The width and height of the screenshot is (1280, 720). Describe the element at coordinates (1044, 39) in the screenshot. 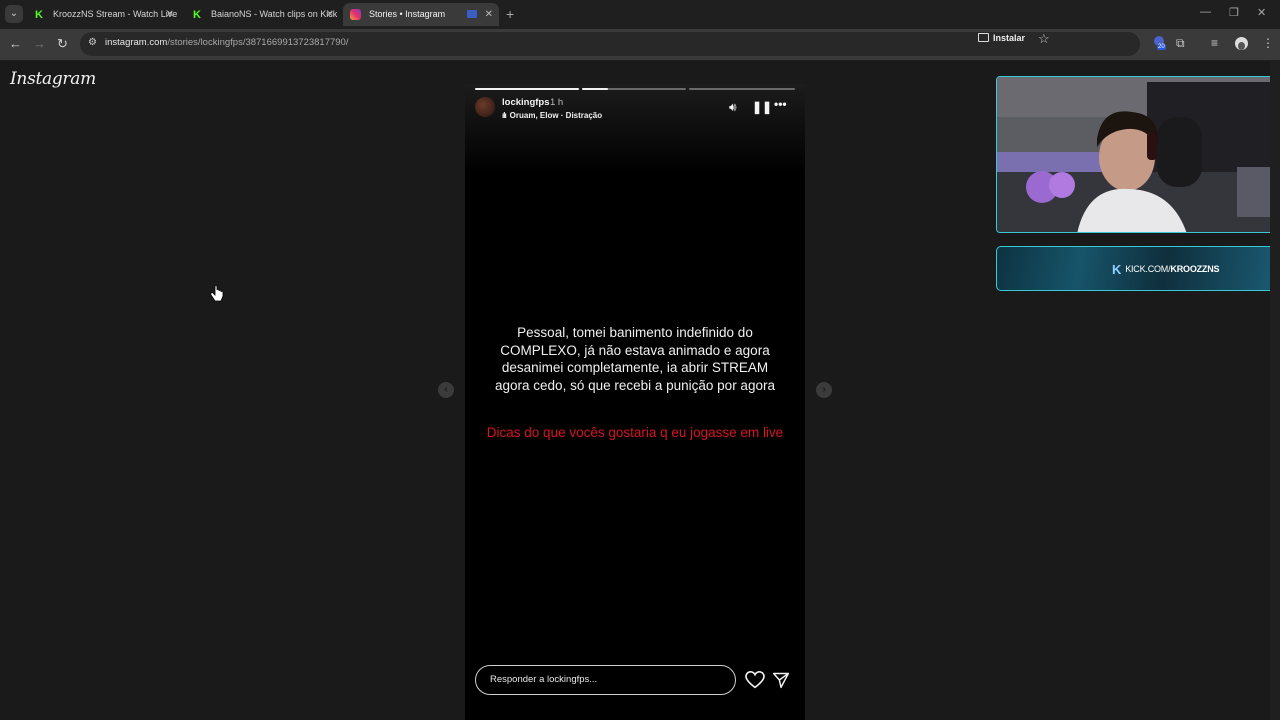

I see `bookmark-star-icon: ☆` at that location.